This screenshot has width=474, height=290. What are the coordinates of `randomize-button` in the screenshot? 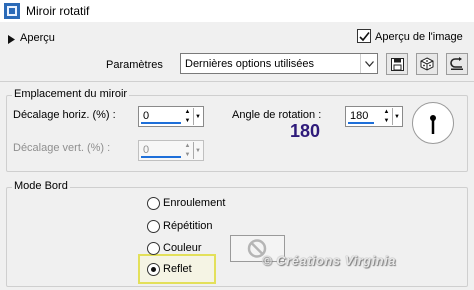 It's located at (427, 64).